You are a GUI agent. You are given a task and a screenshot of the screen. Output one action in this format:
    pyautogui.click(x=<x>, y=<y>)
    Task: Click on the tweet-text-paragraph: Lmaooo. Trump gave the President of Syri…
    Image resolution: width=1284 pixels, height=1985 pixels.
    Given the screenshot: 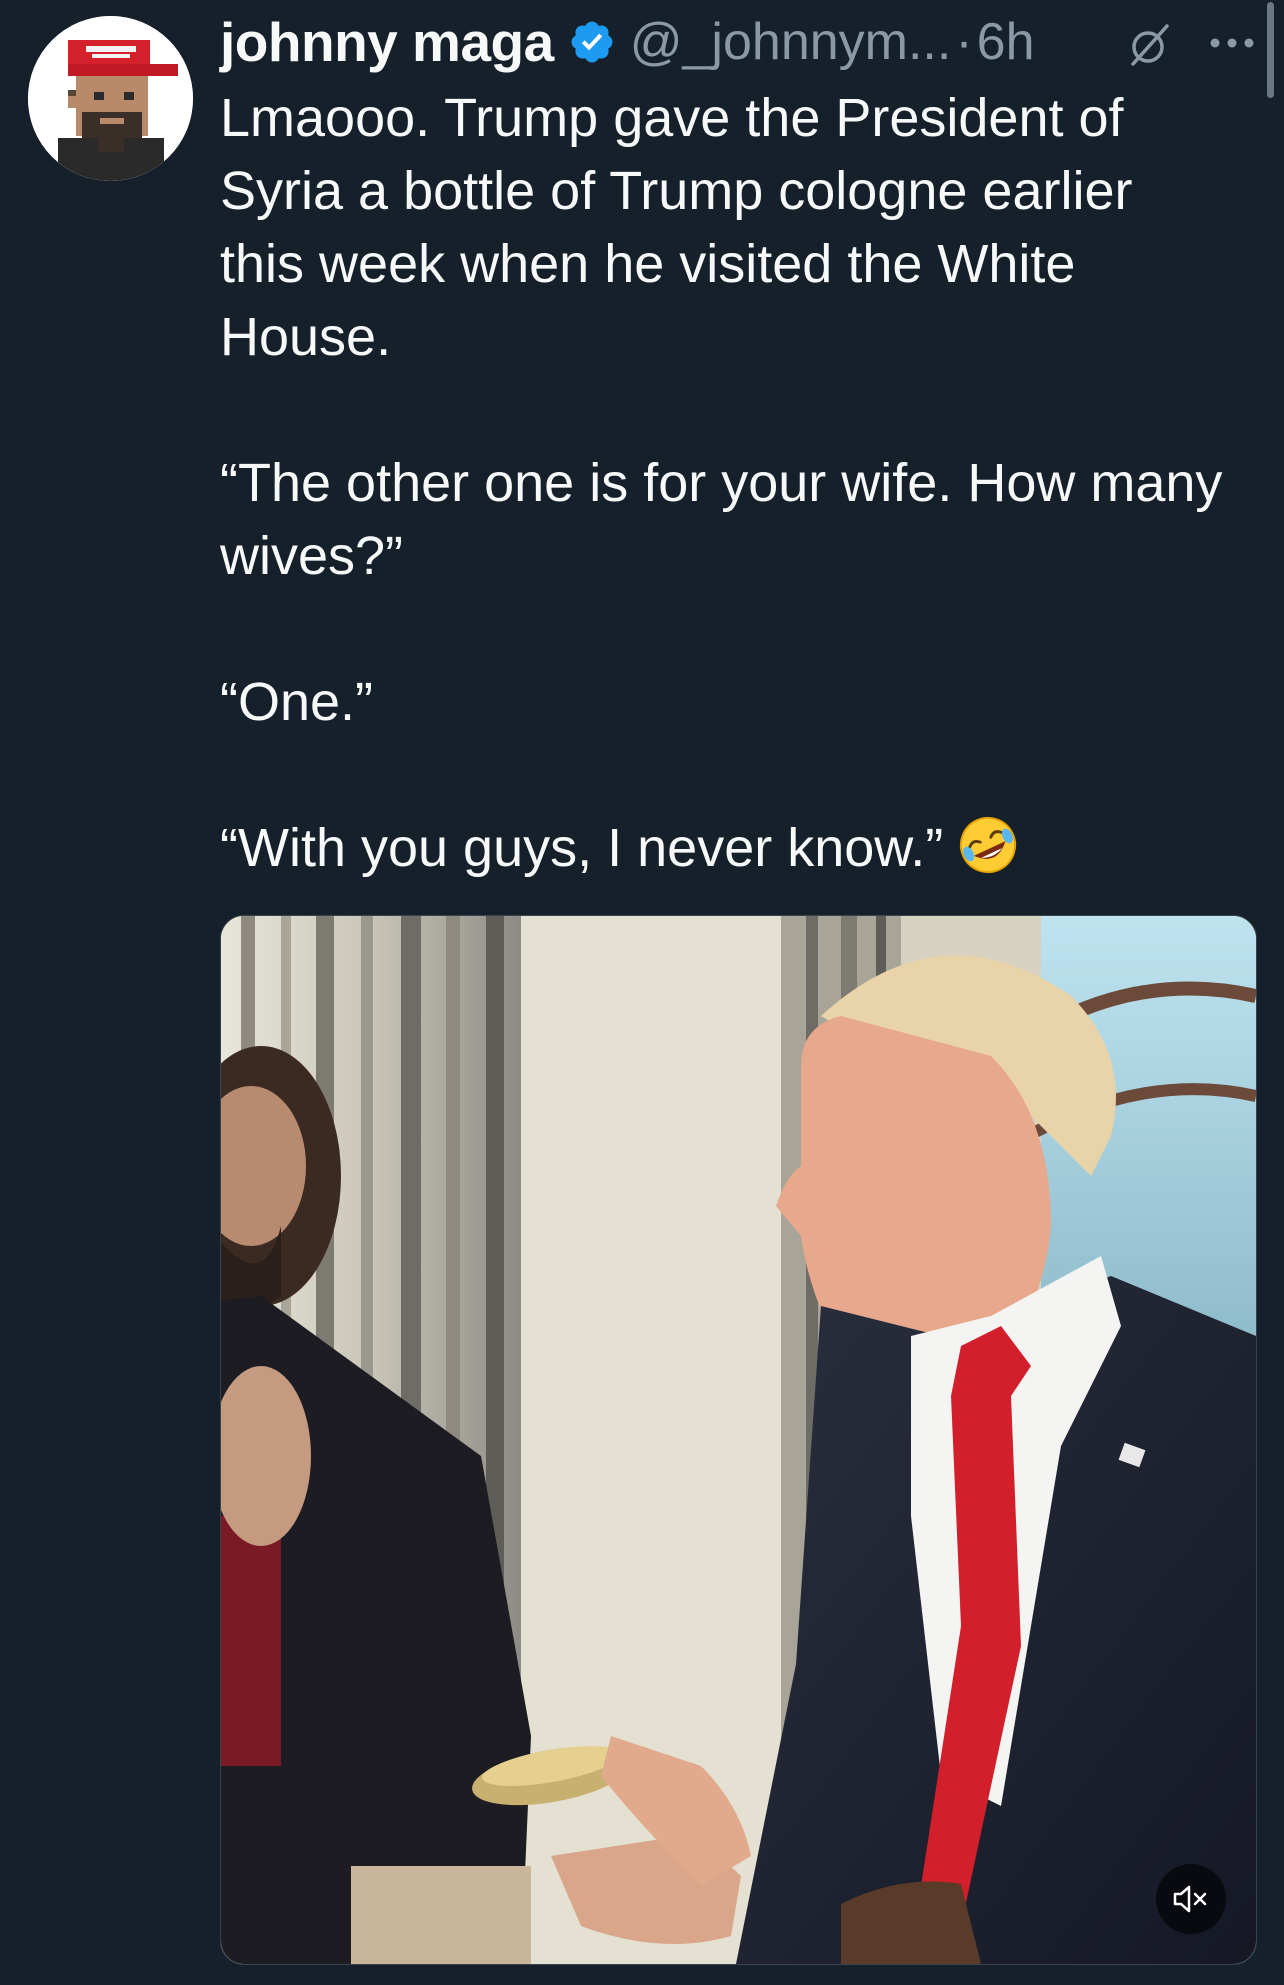 What is the action you would take?
    pyautogui.click(x=676, y=227)
    